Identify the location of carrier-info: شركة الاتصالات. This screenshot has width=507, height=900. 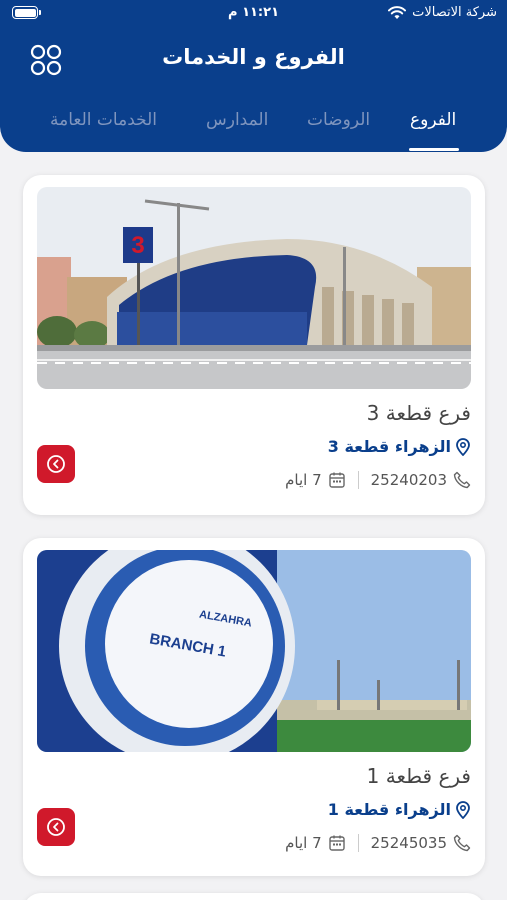
(442, 12).